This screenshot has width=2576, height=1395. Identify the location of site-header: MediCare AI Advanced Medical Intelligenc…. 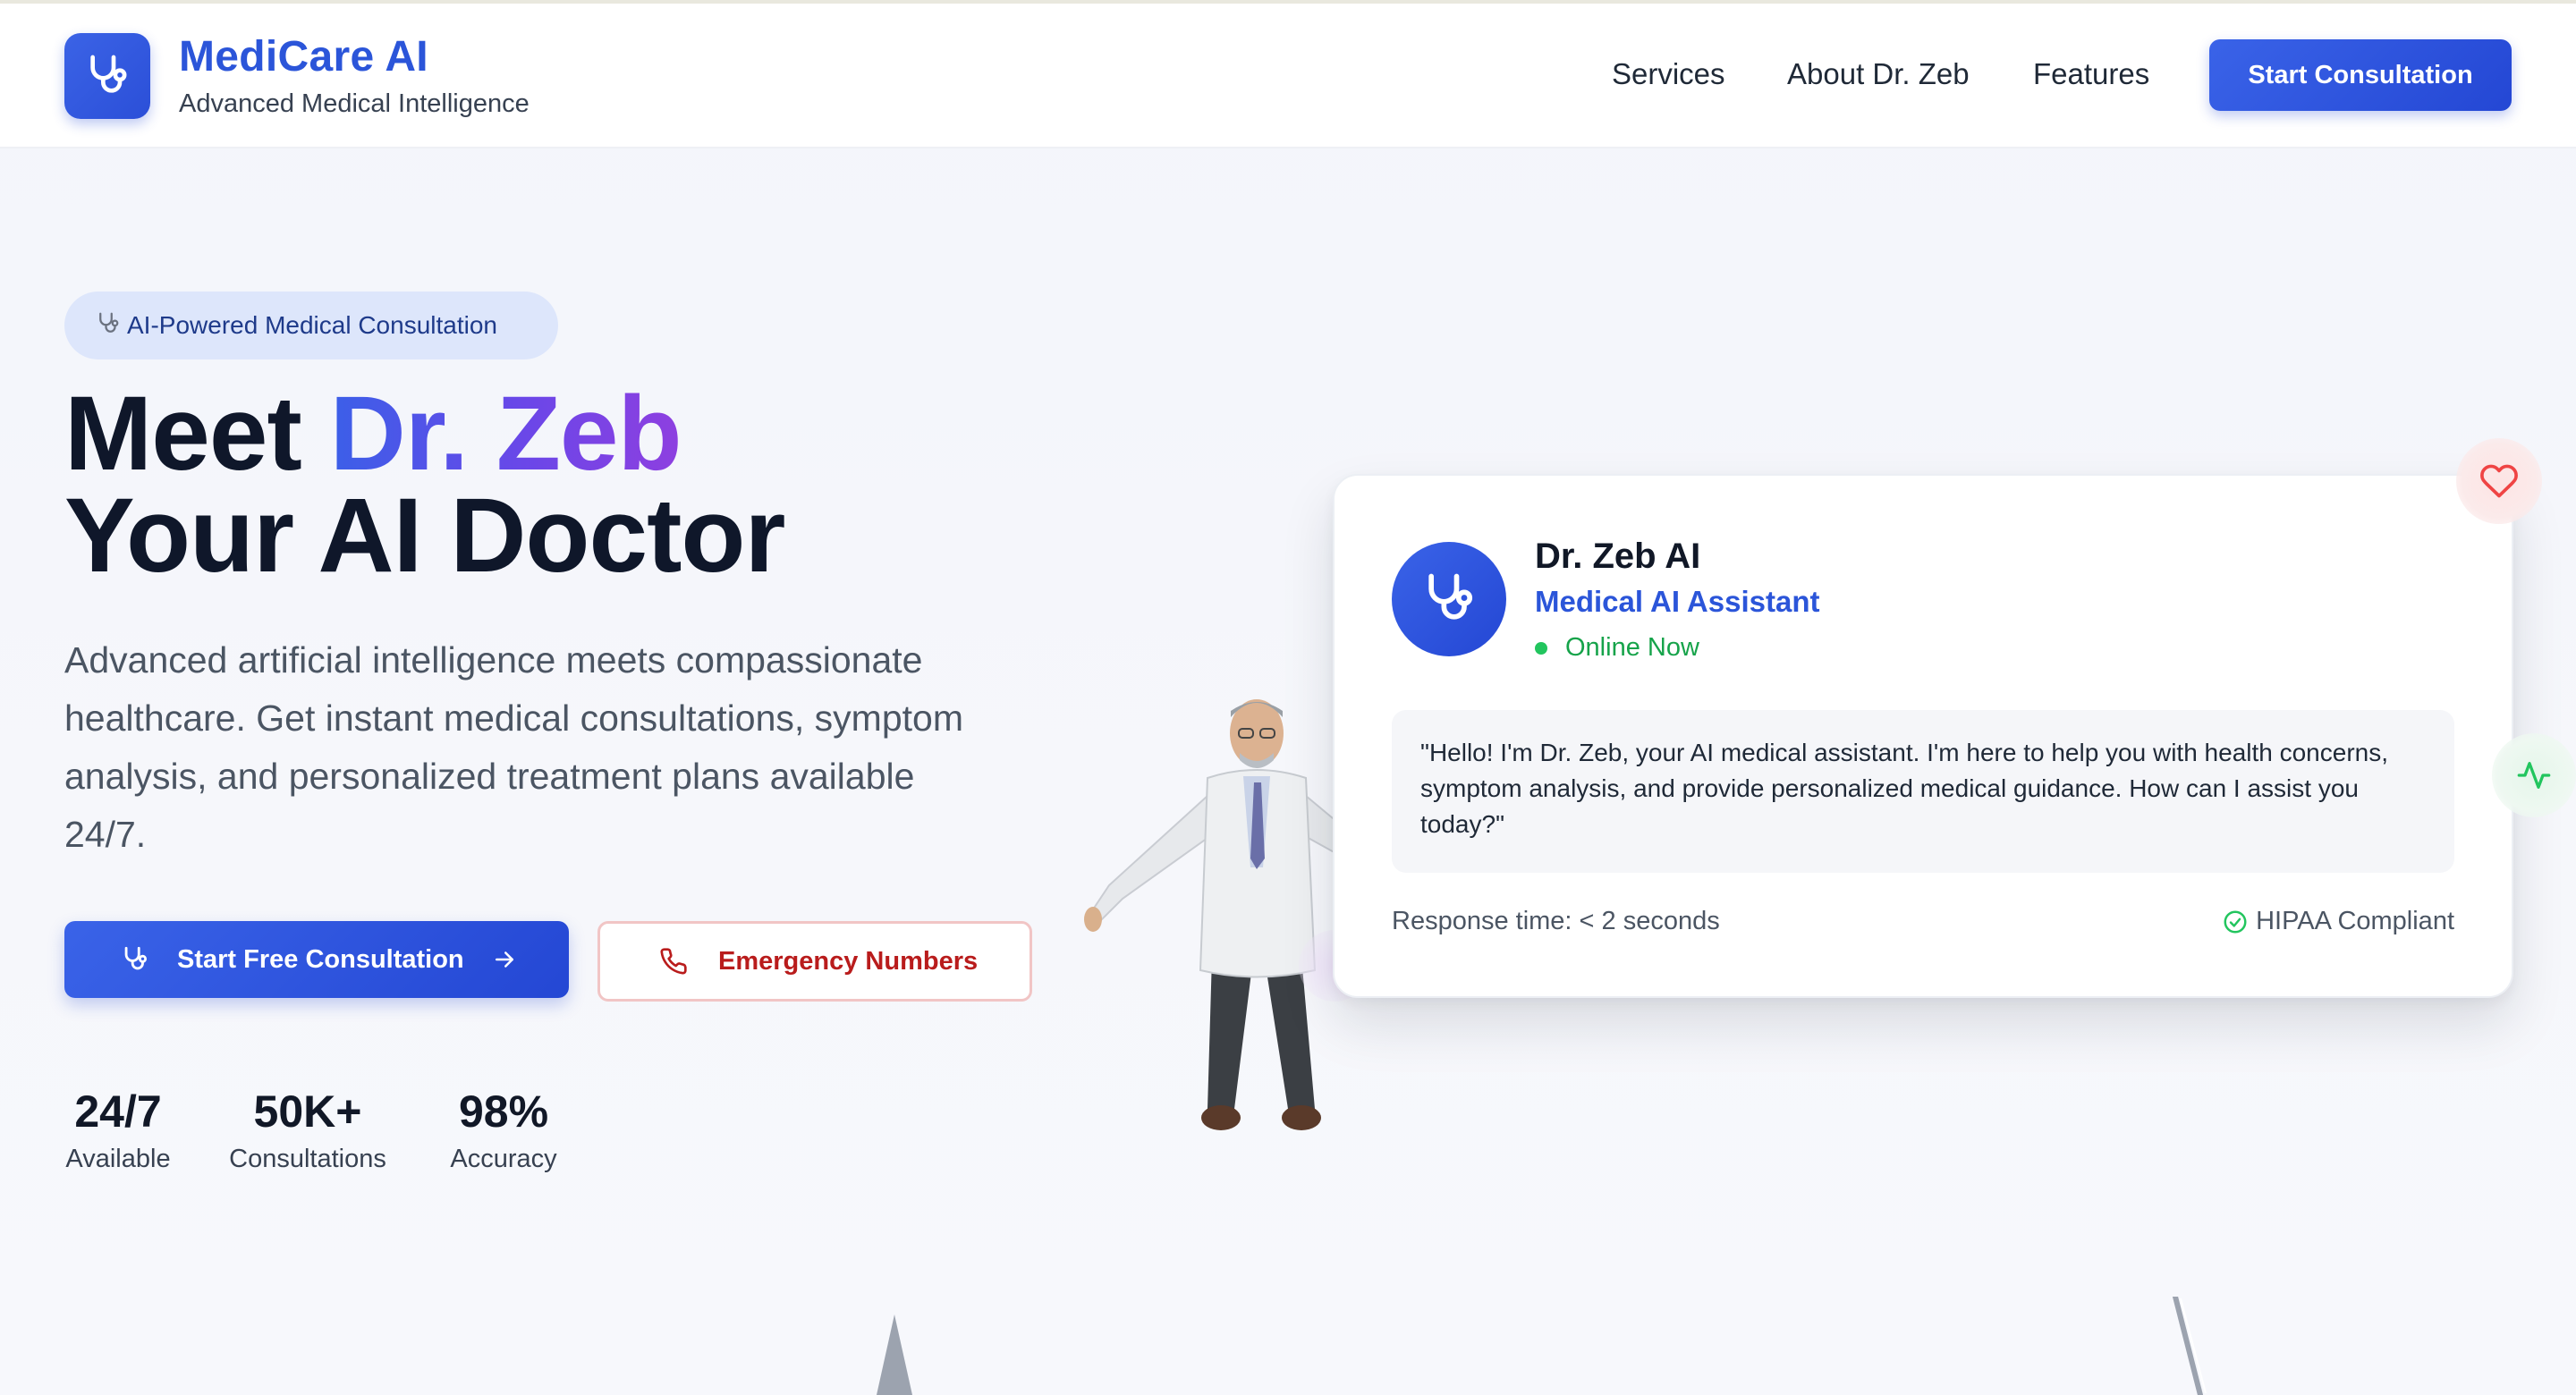
(1288, 76).